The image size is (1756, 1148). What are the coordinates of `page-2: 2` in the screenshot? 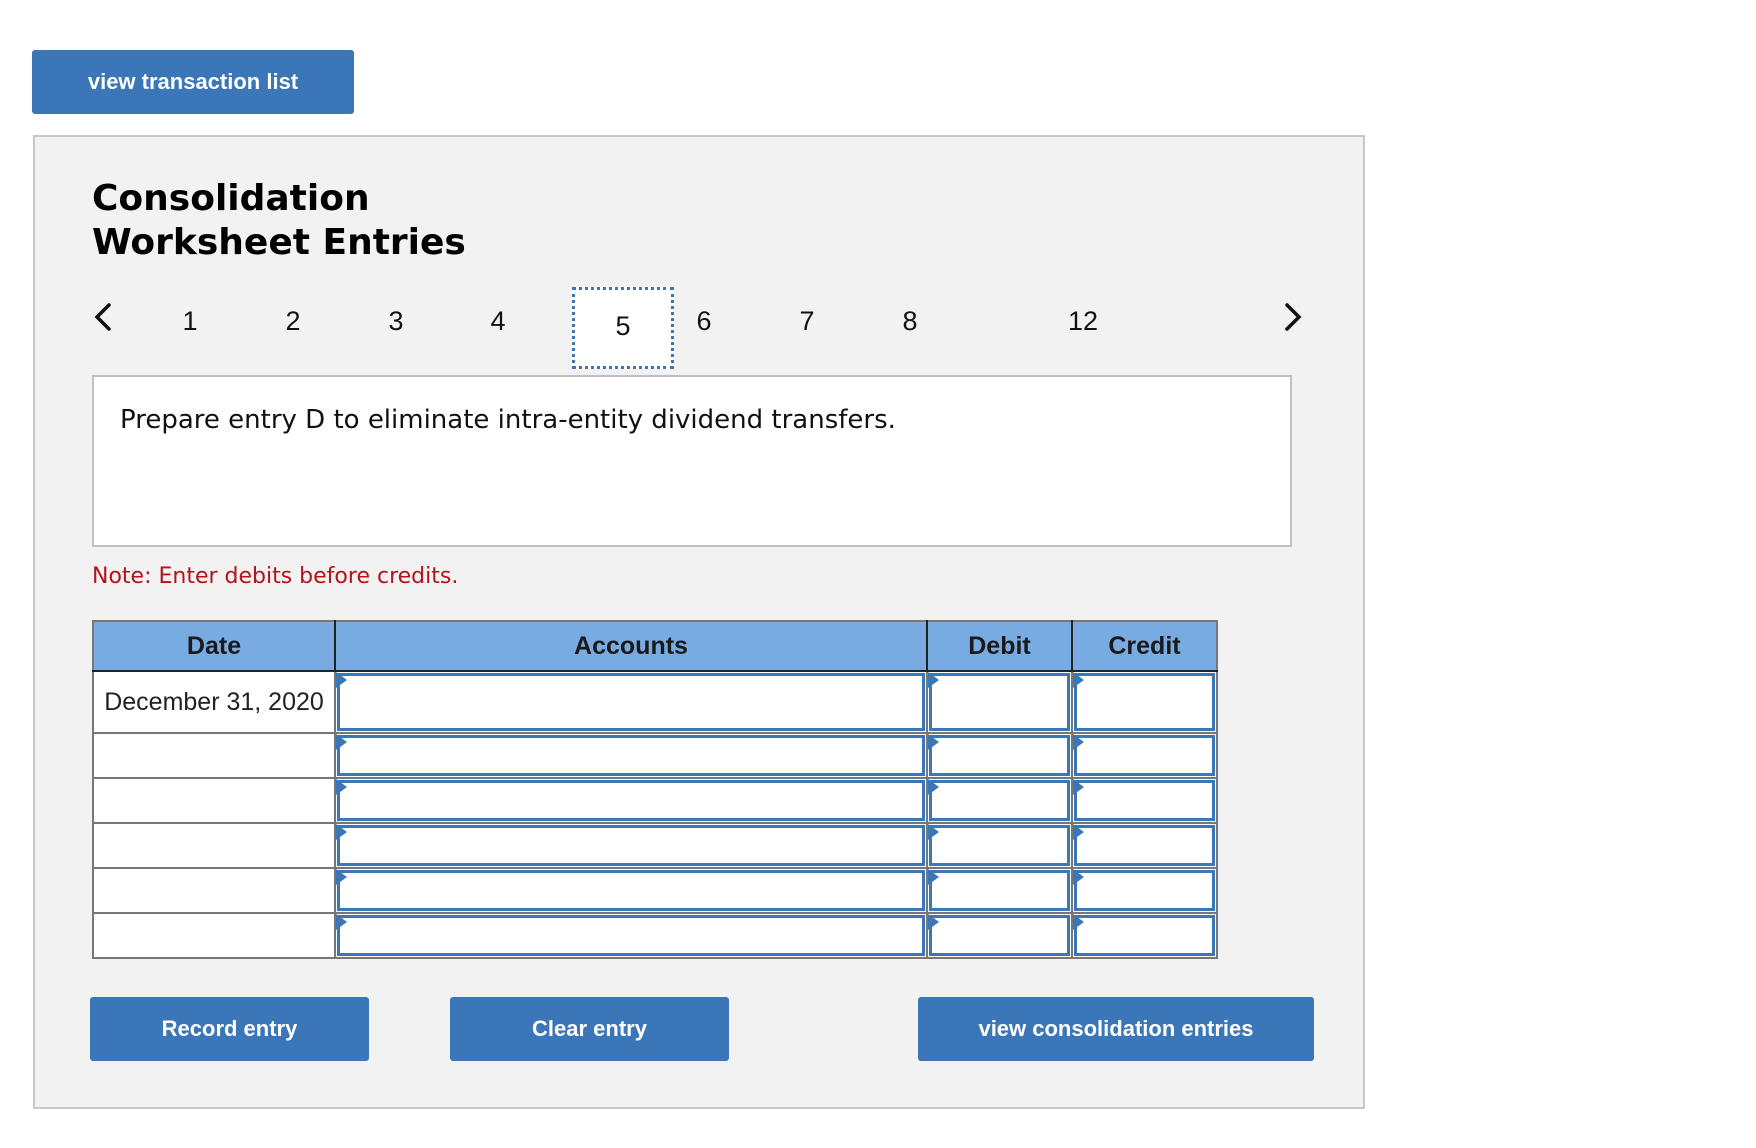 It's located at (293, 321).